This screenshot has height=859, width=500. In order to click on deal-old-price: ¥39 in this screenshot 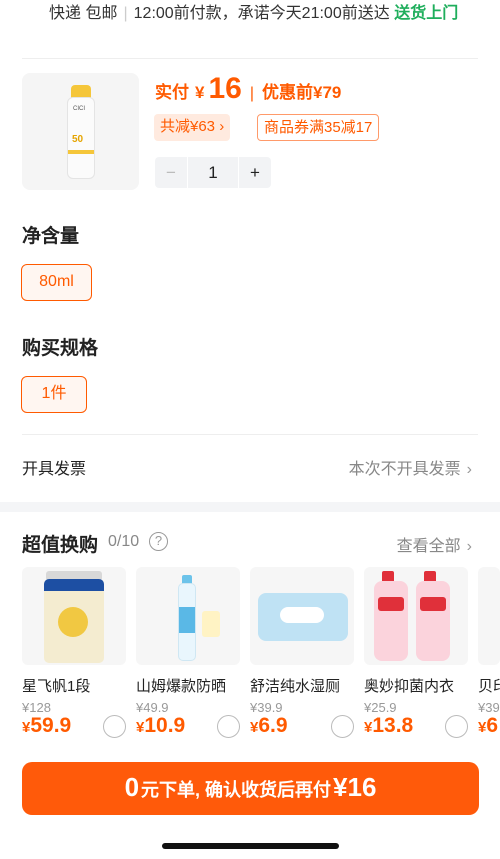, I will do `click(489, 707)`.